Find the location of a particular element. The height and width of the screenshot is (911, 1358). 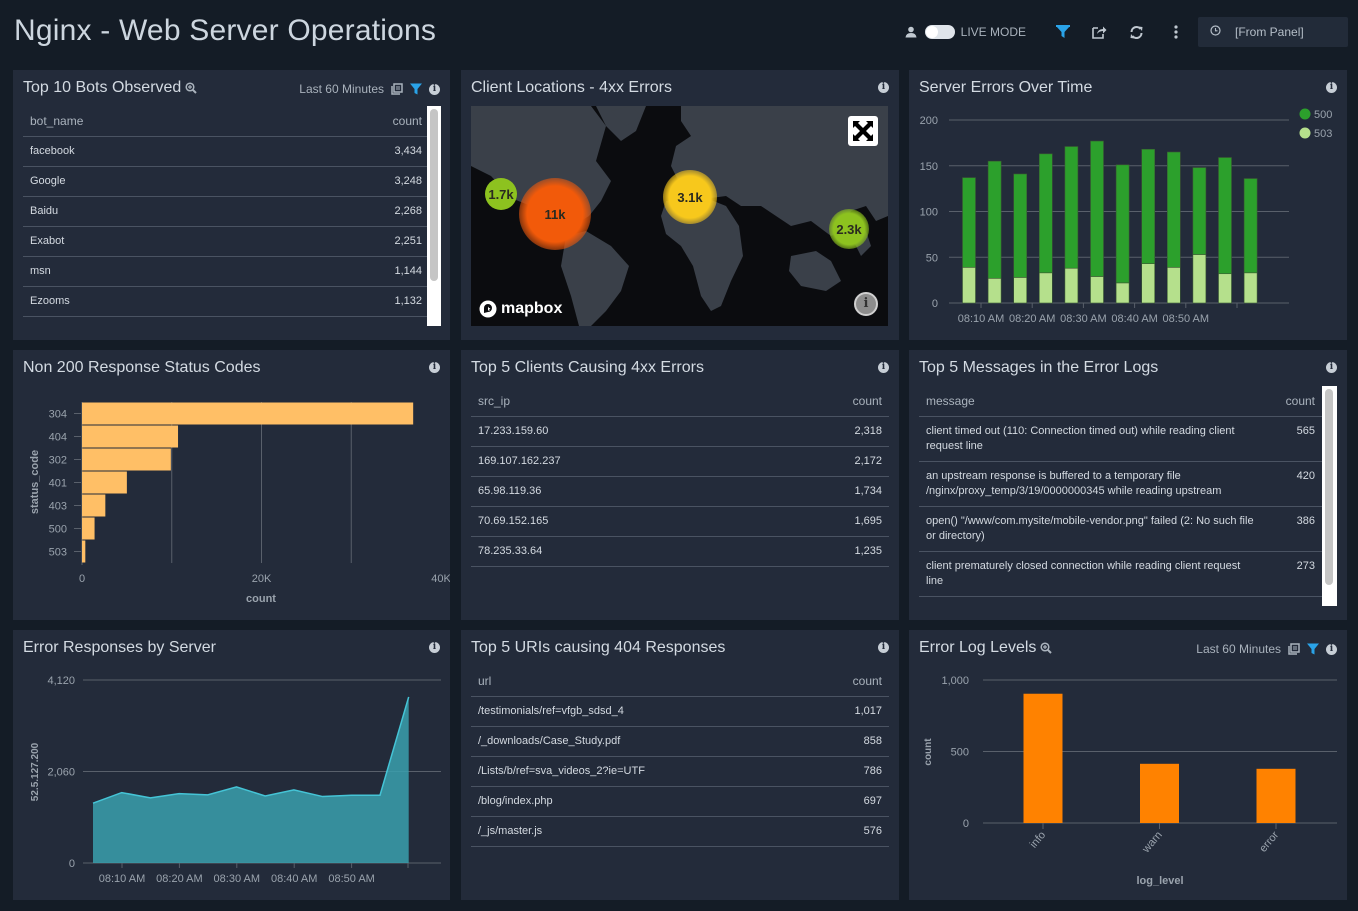

refresh-icon is located at coordinates (1136, 32).